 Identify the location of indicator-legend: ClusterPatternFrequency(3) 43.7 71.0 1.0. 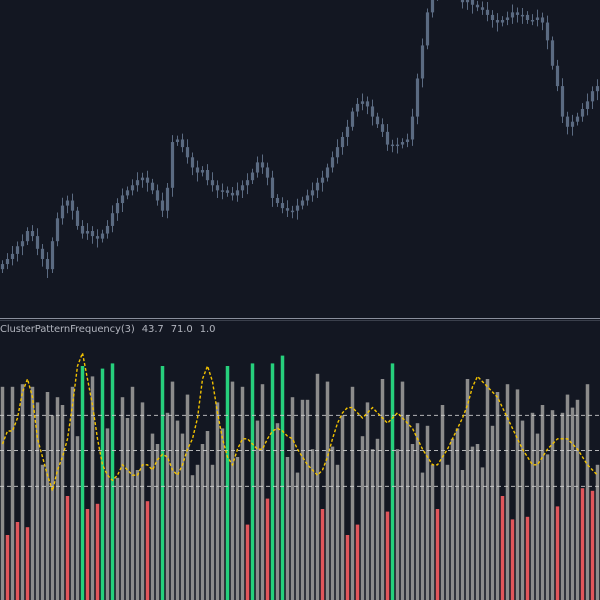
(109, 329).